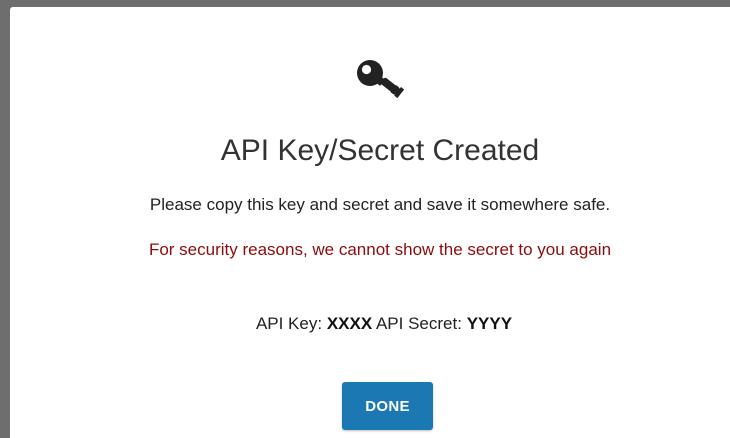  What do you see at coordinates (289, 323) in the screenshot?
I see `api-key-label: API Key:` at bounding box center [289, 323].